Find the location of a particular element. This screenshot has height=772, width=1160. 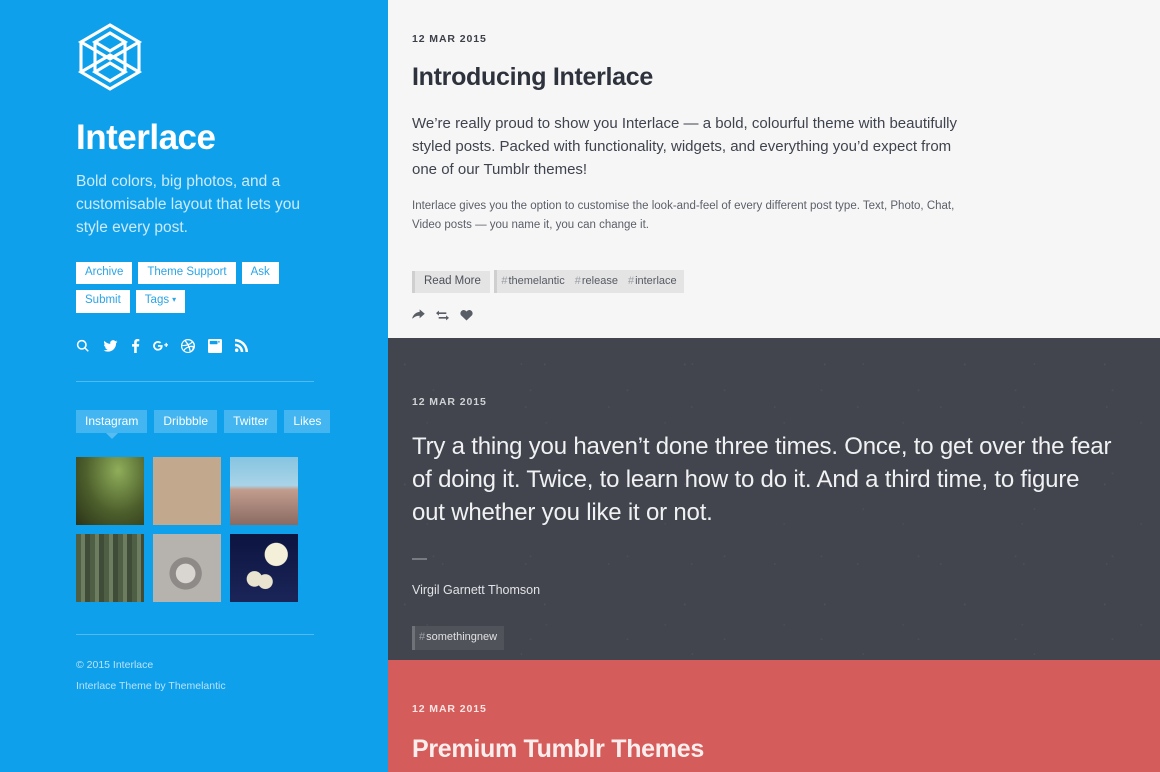

copyright-text: © 2015 Interlace is located at coordinates (115, 664).